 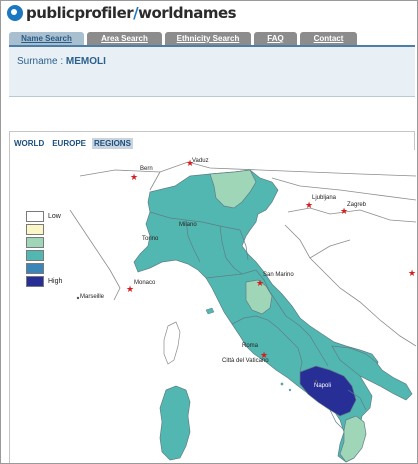 What do you see at coordinates (278, 275) in the screenshot?
I see `city-label-san-marino: San Marino` at bounding box center [278, 275].